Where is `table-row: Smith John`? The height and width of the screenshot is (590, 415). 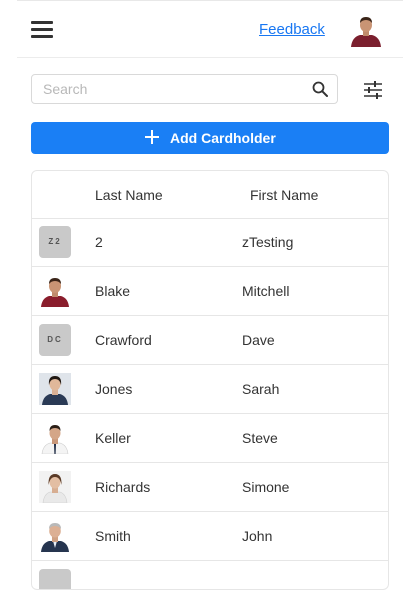 table-row: Smith John is located at coordinates (210, 536).